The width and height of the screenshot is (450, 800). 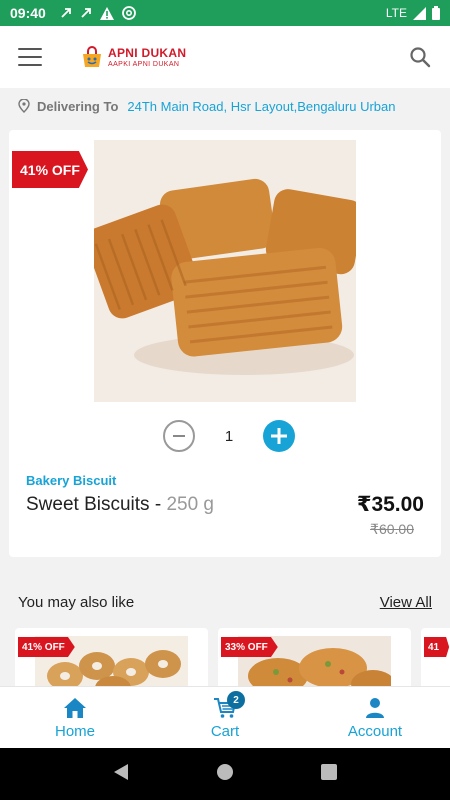 What do you see at coordinates (375, 731) in the screenshot?
I see `nav-account-label: Account` at bounding box center [375, 731].